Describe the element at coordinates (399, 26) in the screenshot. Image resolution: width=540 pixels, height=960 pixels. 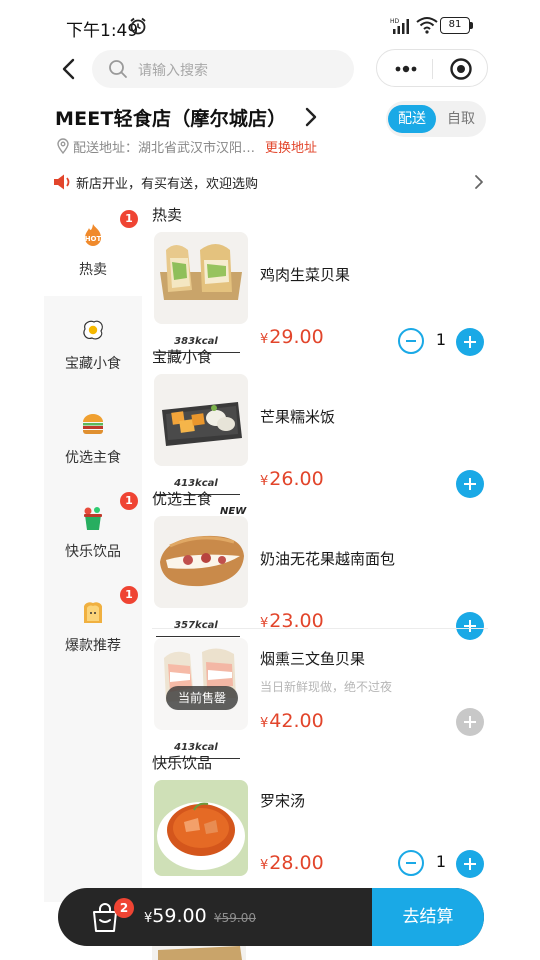
I see `cellular-signal-icon: HD` at that location.